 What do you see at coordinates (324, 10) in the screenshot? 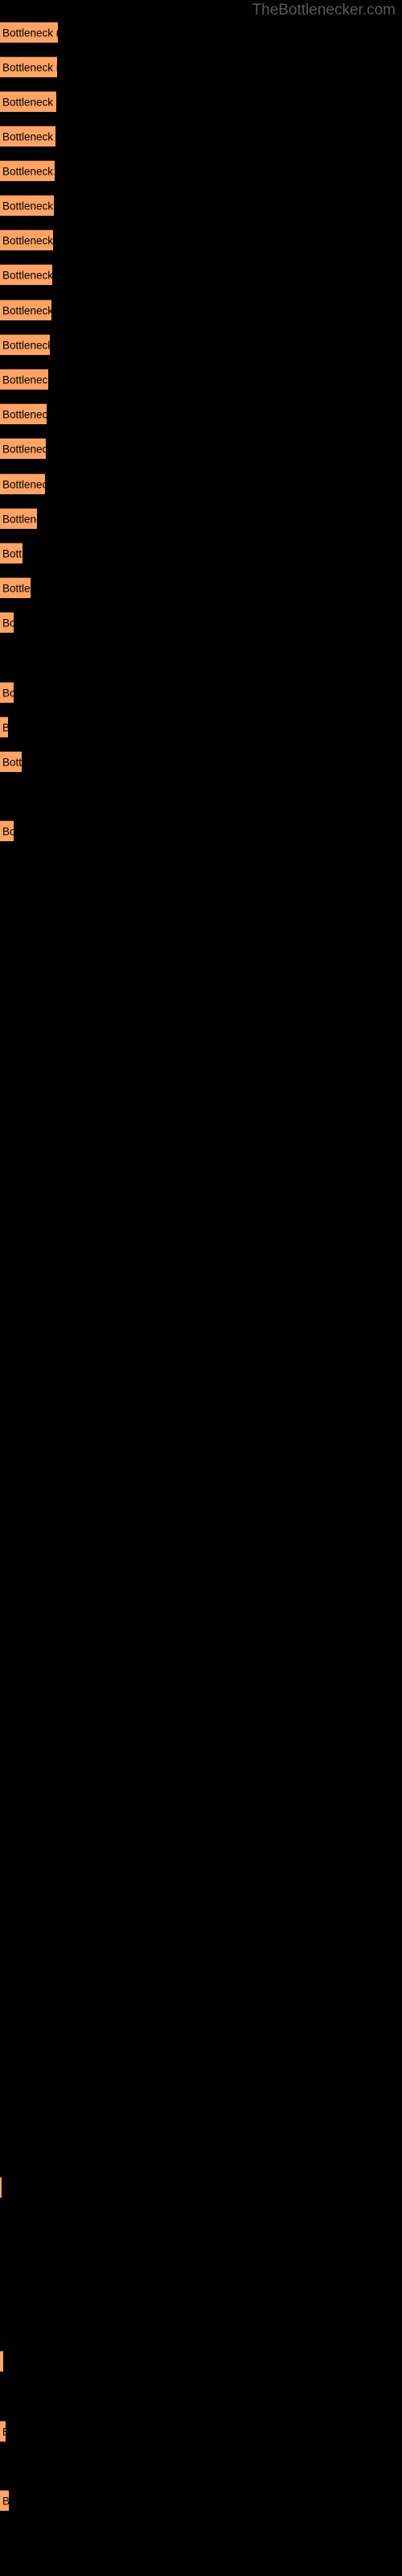
I see `site-watermark: TheBottlenecker.com` at bounding box center [324, 10].